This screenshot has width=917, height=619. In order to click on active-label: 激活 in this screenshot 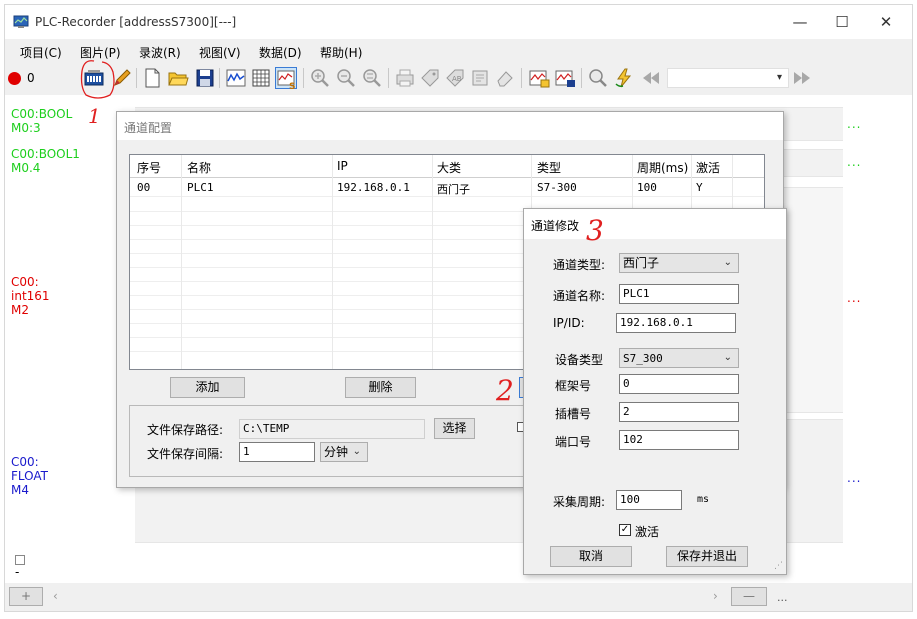, I will do `click(647, 532)`.